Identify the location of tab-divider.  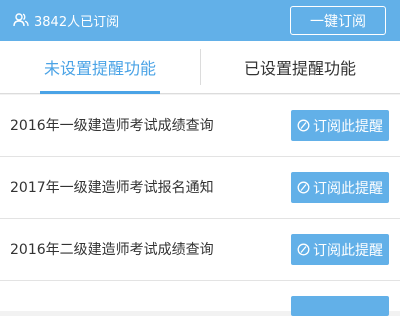
(200, 67).